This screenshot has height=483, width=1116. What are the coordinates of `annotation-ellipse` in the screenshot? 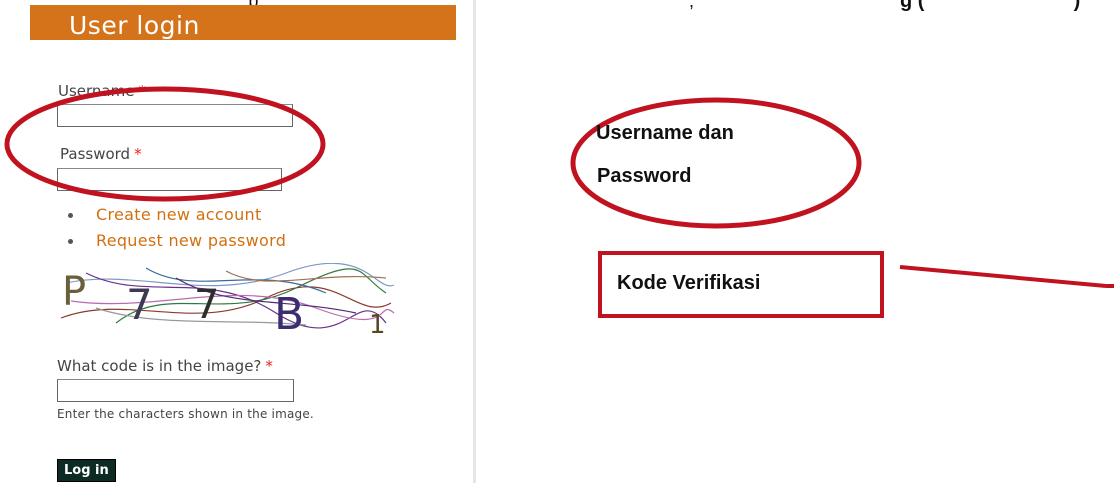 It's located at (716, 163).